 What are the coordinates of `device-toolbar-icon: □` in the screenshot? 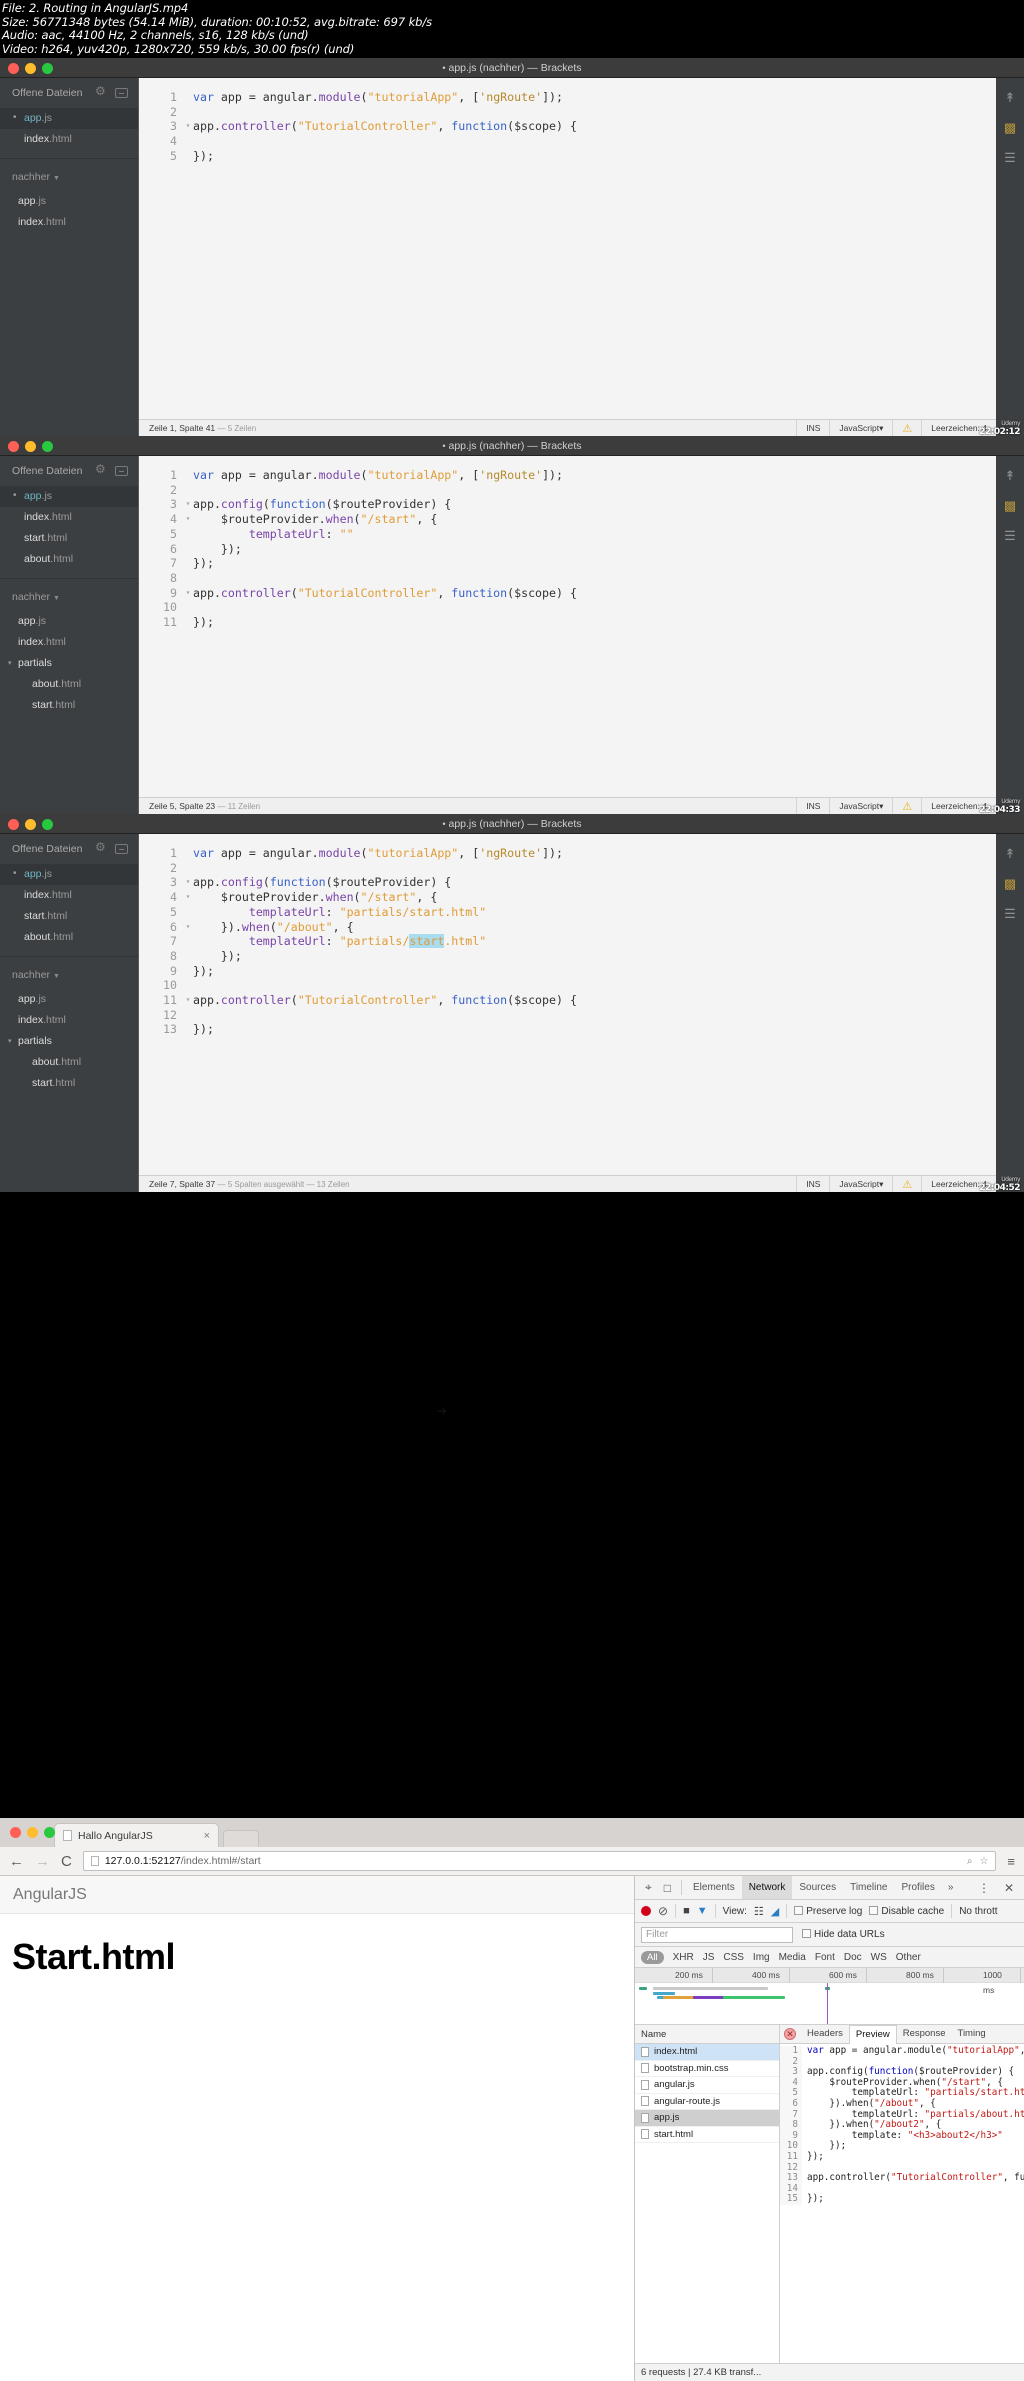 It's located at (667, 1888).